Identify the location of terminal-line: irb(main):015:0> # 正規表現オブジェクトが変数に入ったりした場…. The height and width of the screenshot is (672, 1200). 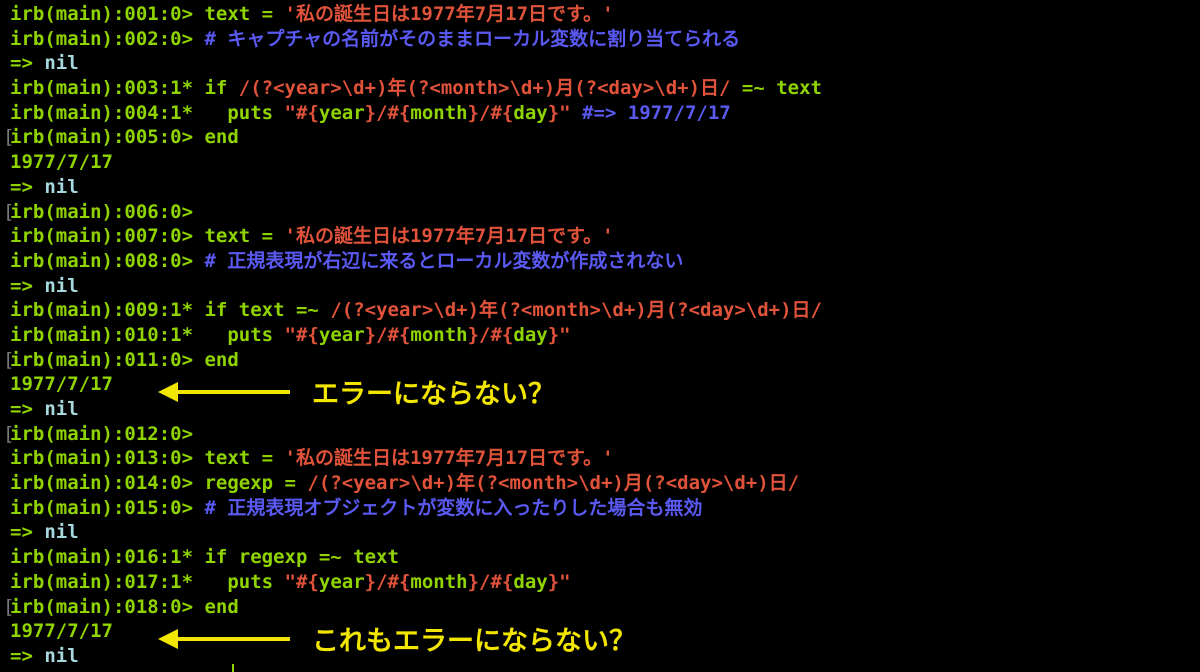
(605, 508).